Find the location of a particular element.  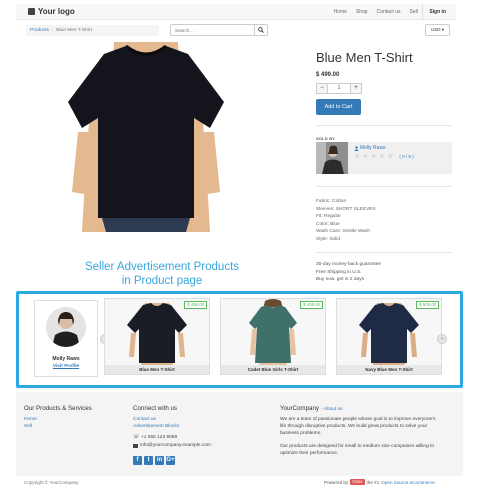

footer-email-address: info@yourcompany.example.com is located at coordinates (175, 445).